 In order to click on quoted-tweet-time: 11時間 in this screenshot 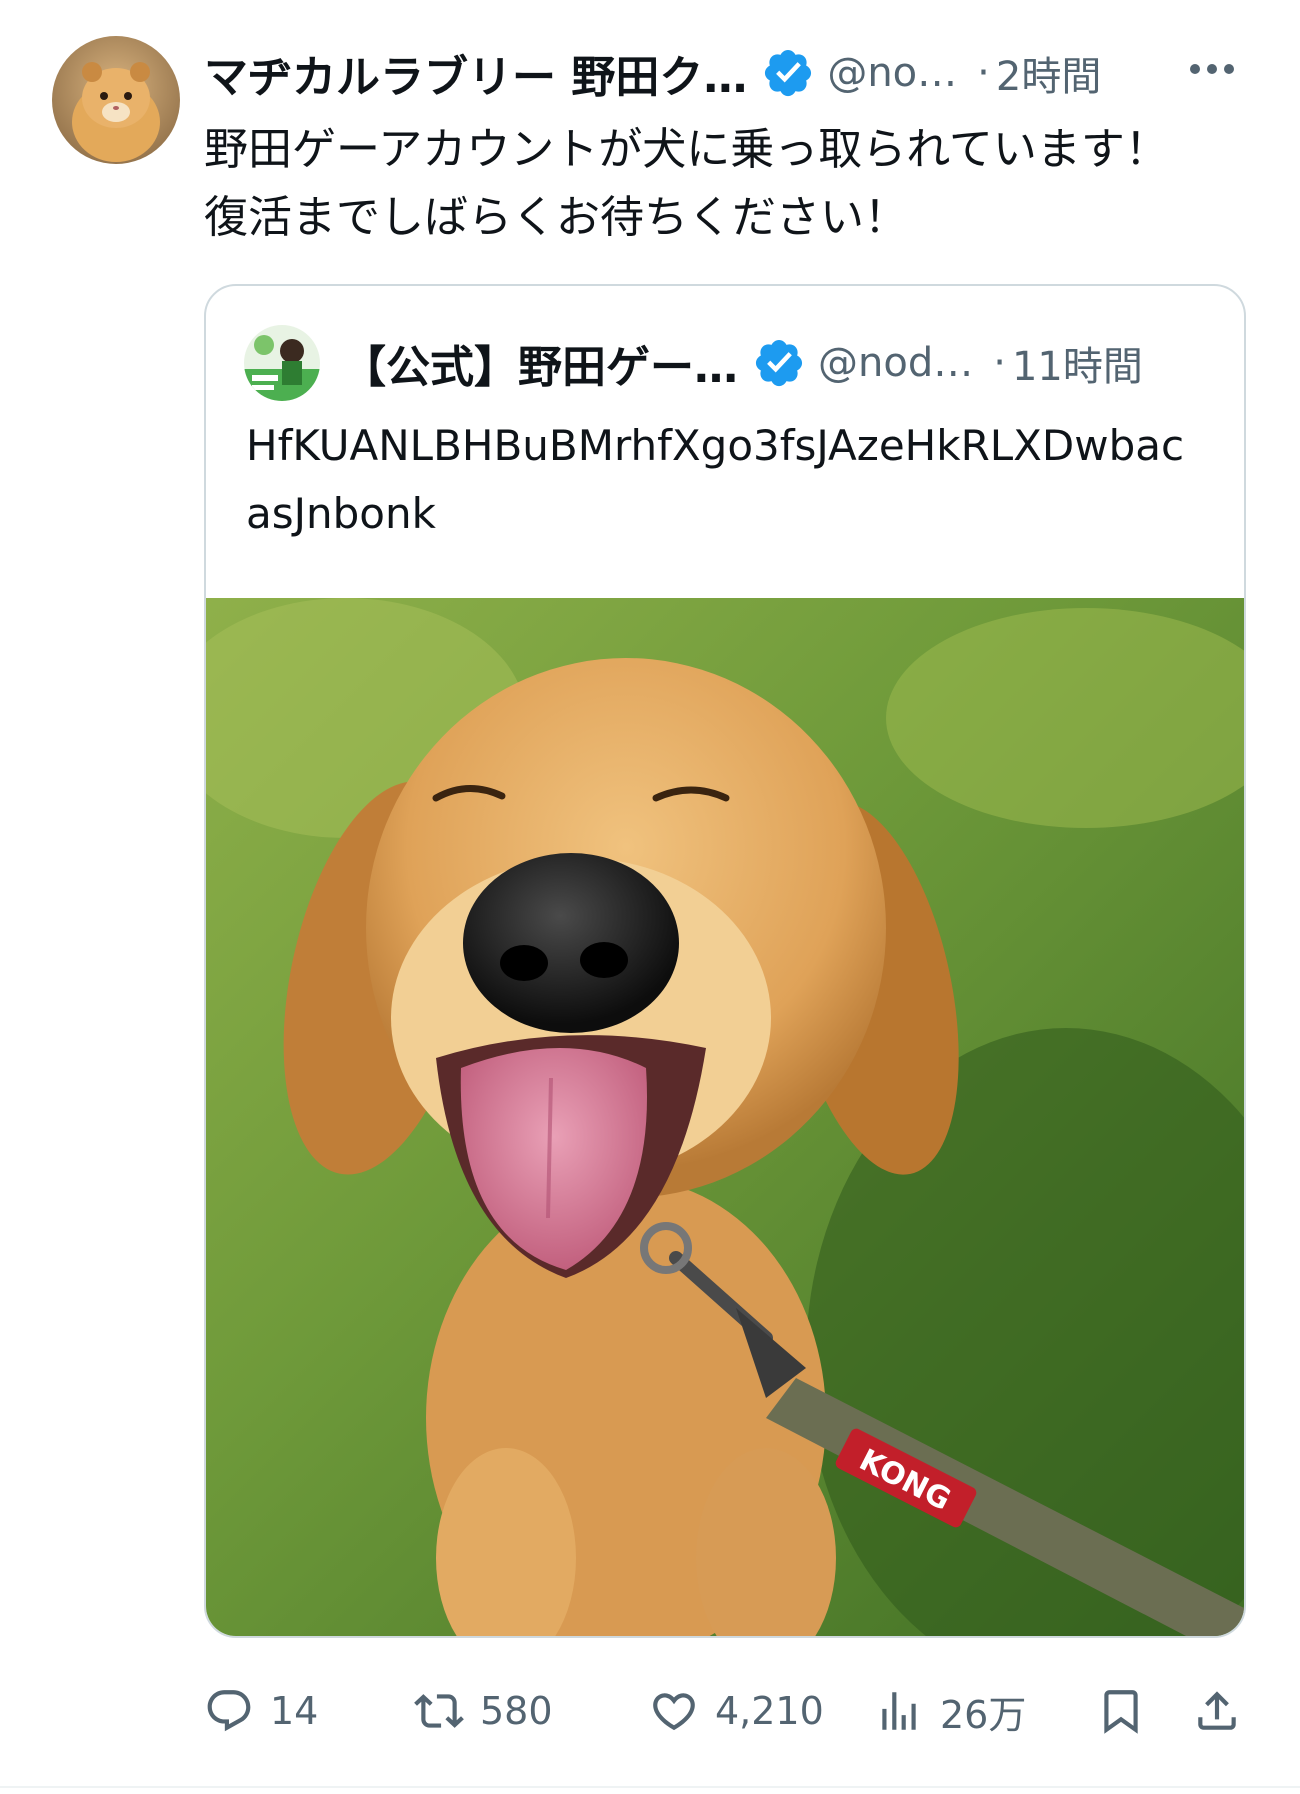, I will do `click(1077, 363)`.